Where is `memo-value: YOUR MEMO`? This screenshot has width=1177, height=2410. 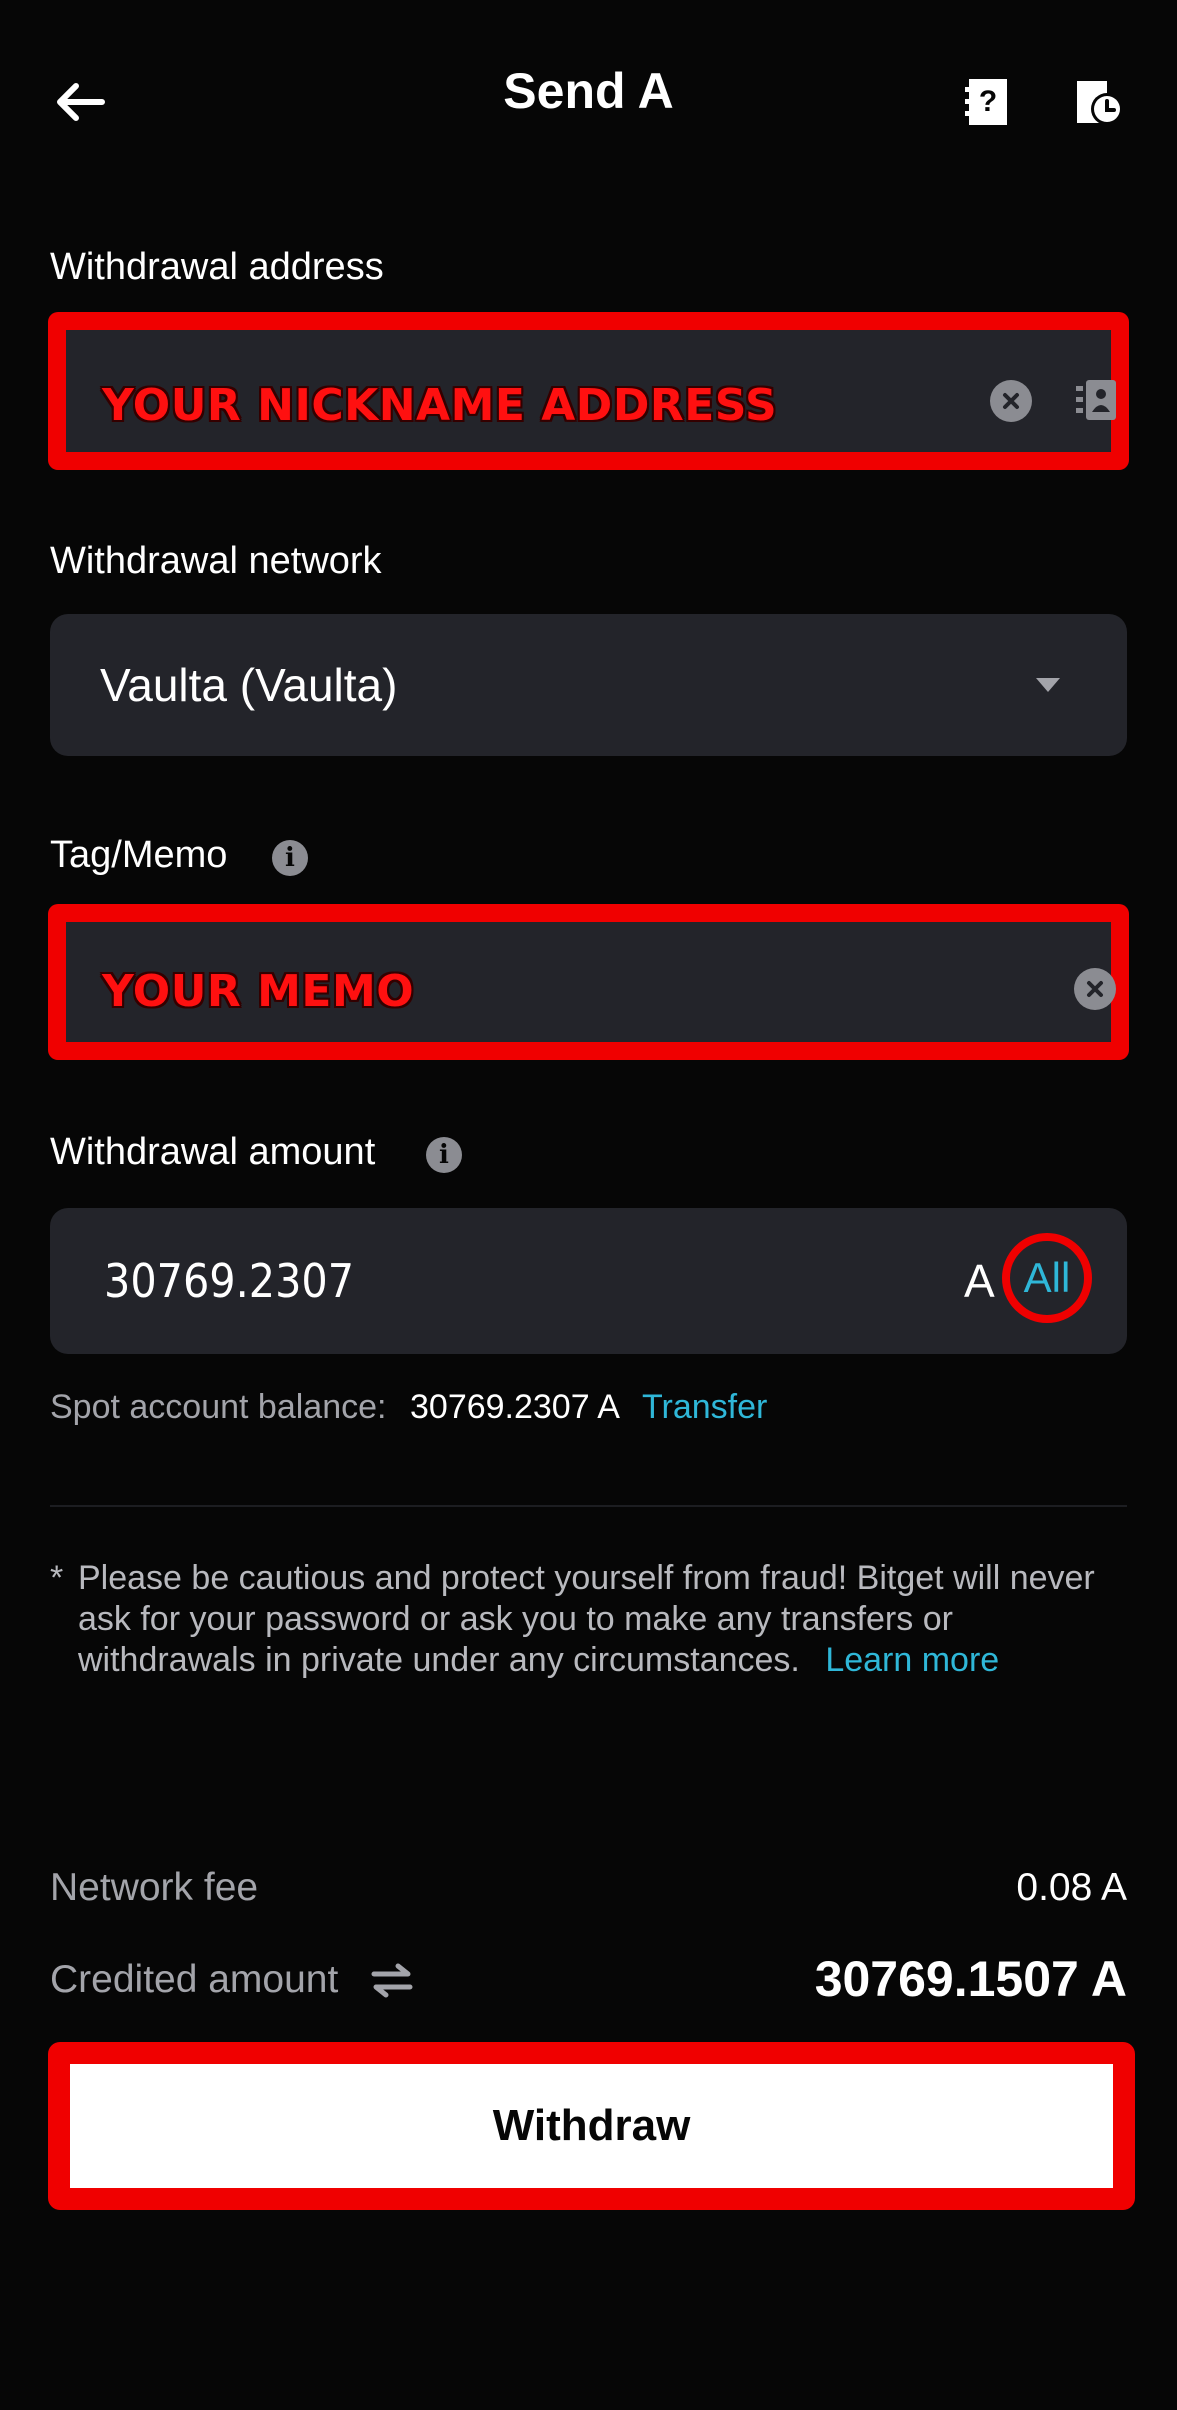 memo-value: YOUR MEMO is located at coordinates (258, 991).